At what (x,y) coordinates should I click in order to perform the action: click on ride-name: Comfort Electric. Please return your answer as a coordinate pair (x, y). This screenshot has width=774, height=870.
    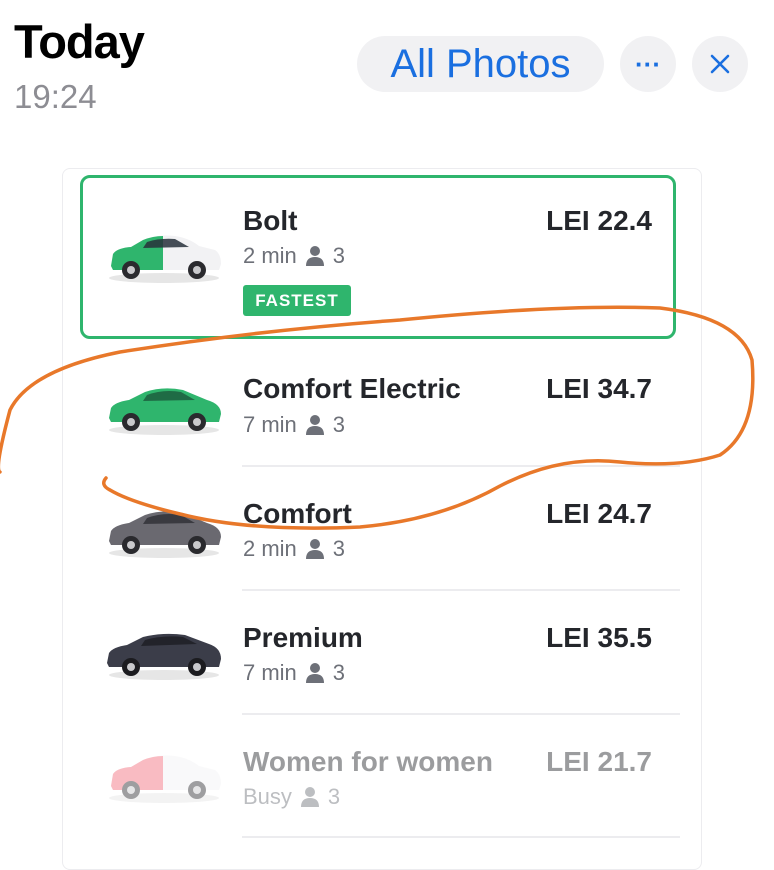
    Looking at the image, I should click on (352, 388).